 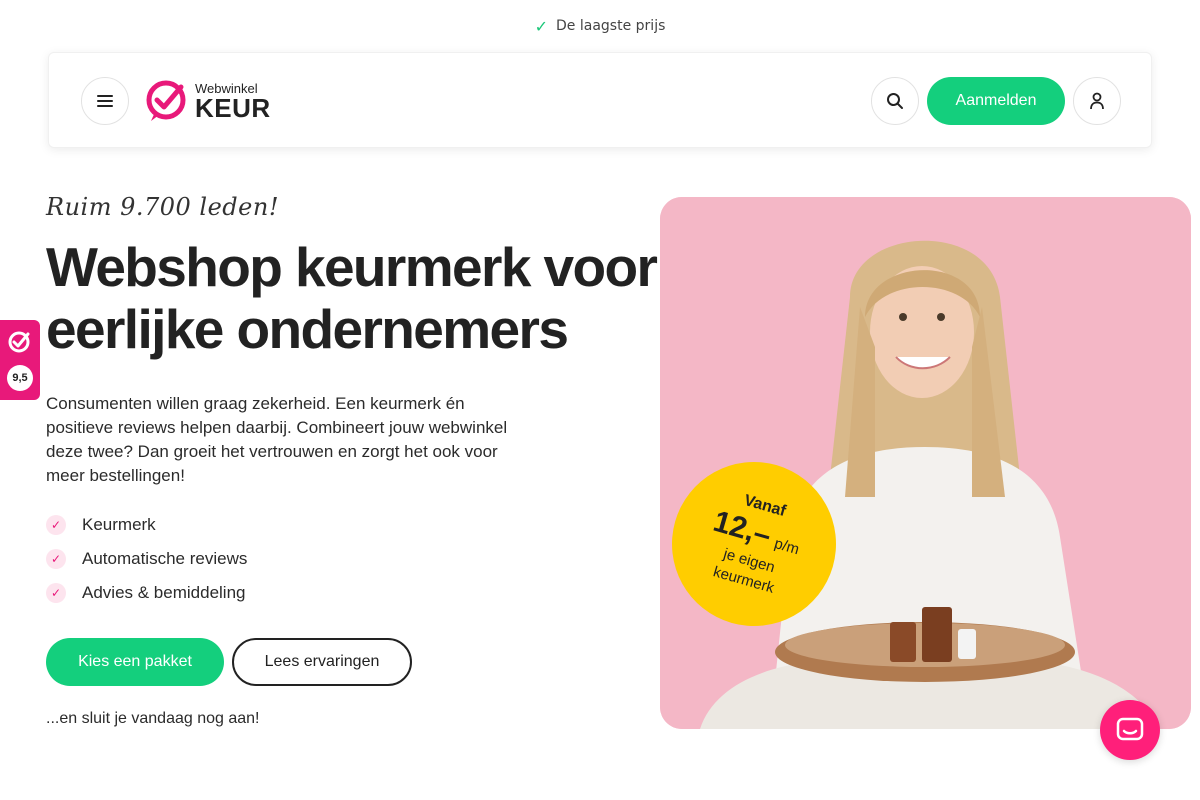 I want to click on user-icon, so click(x=1097, y=101).